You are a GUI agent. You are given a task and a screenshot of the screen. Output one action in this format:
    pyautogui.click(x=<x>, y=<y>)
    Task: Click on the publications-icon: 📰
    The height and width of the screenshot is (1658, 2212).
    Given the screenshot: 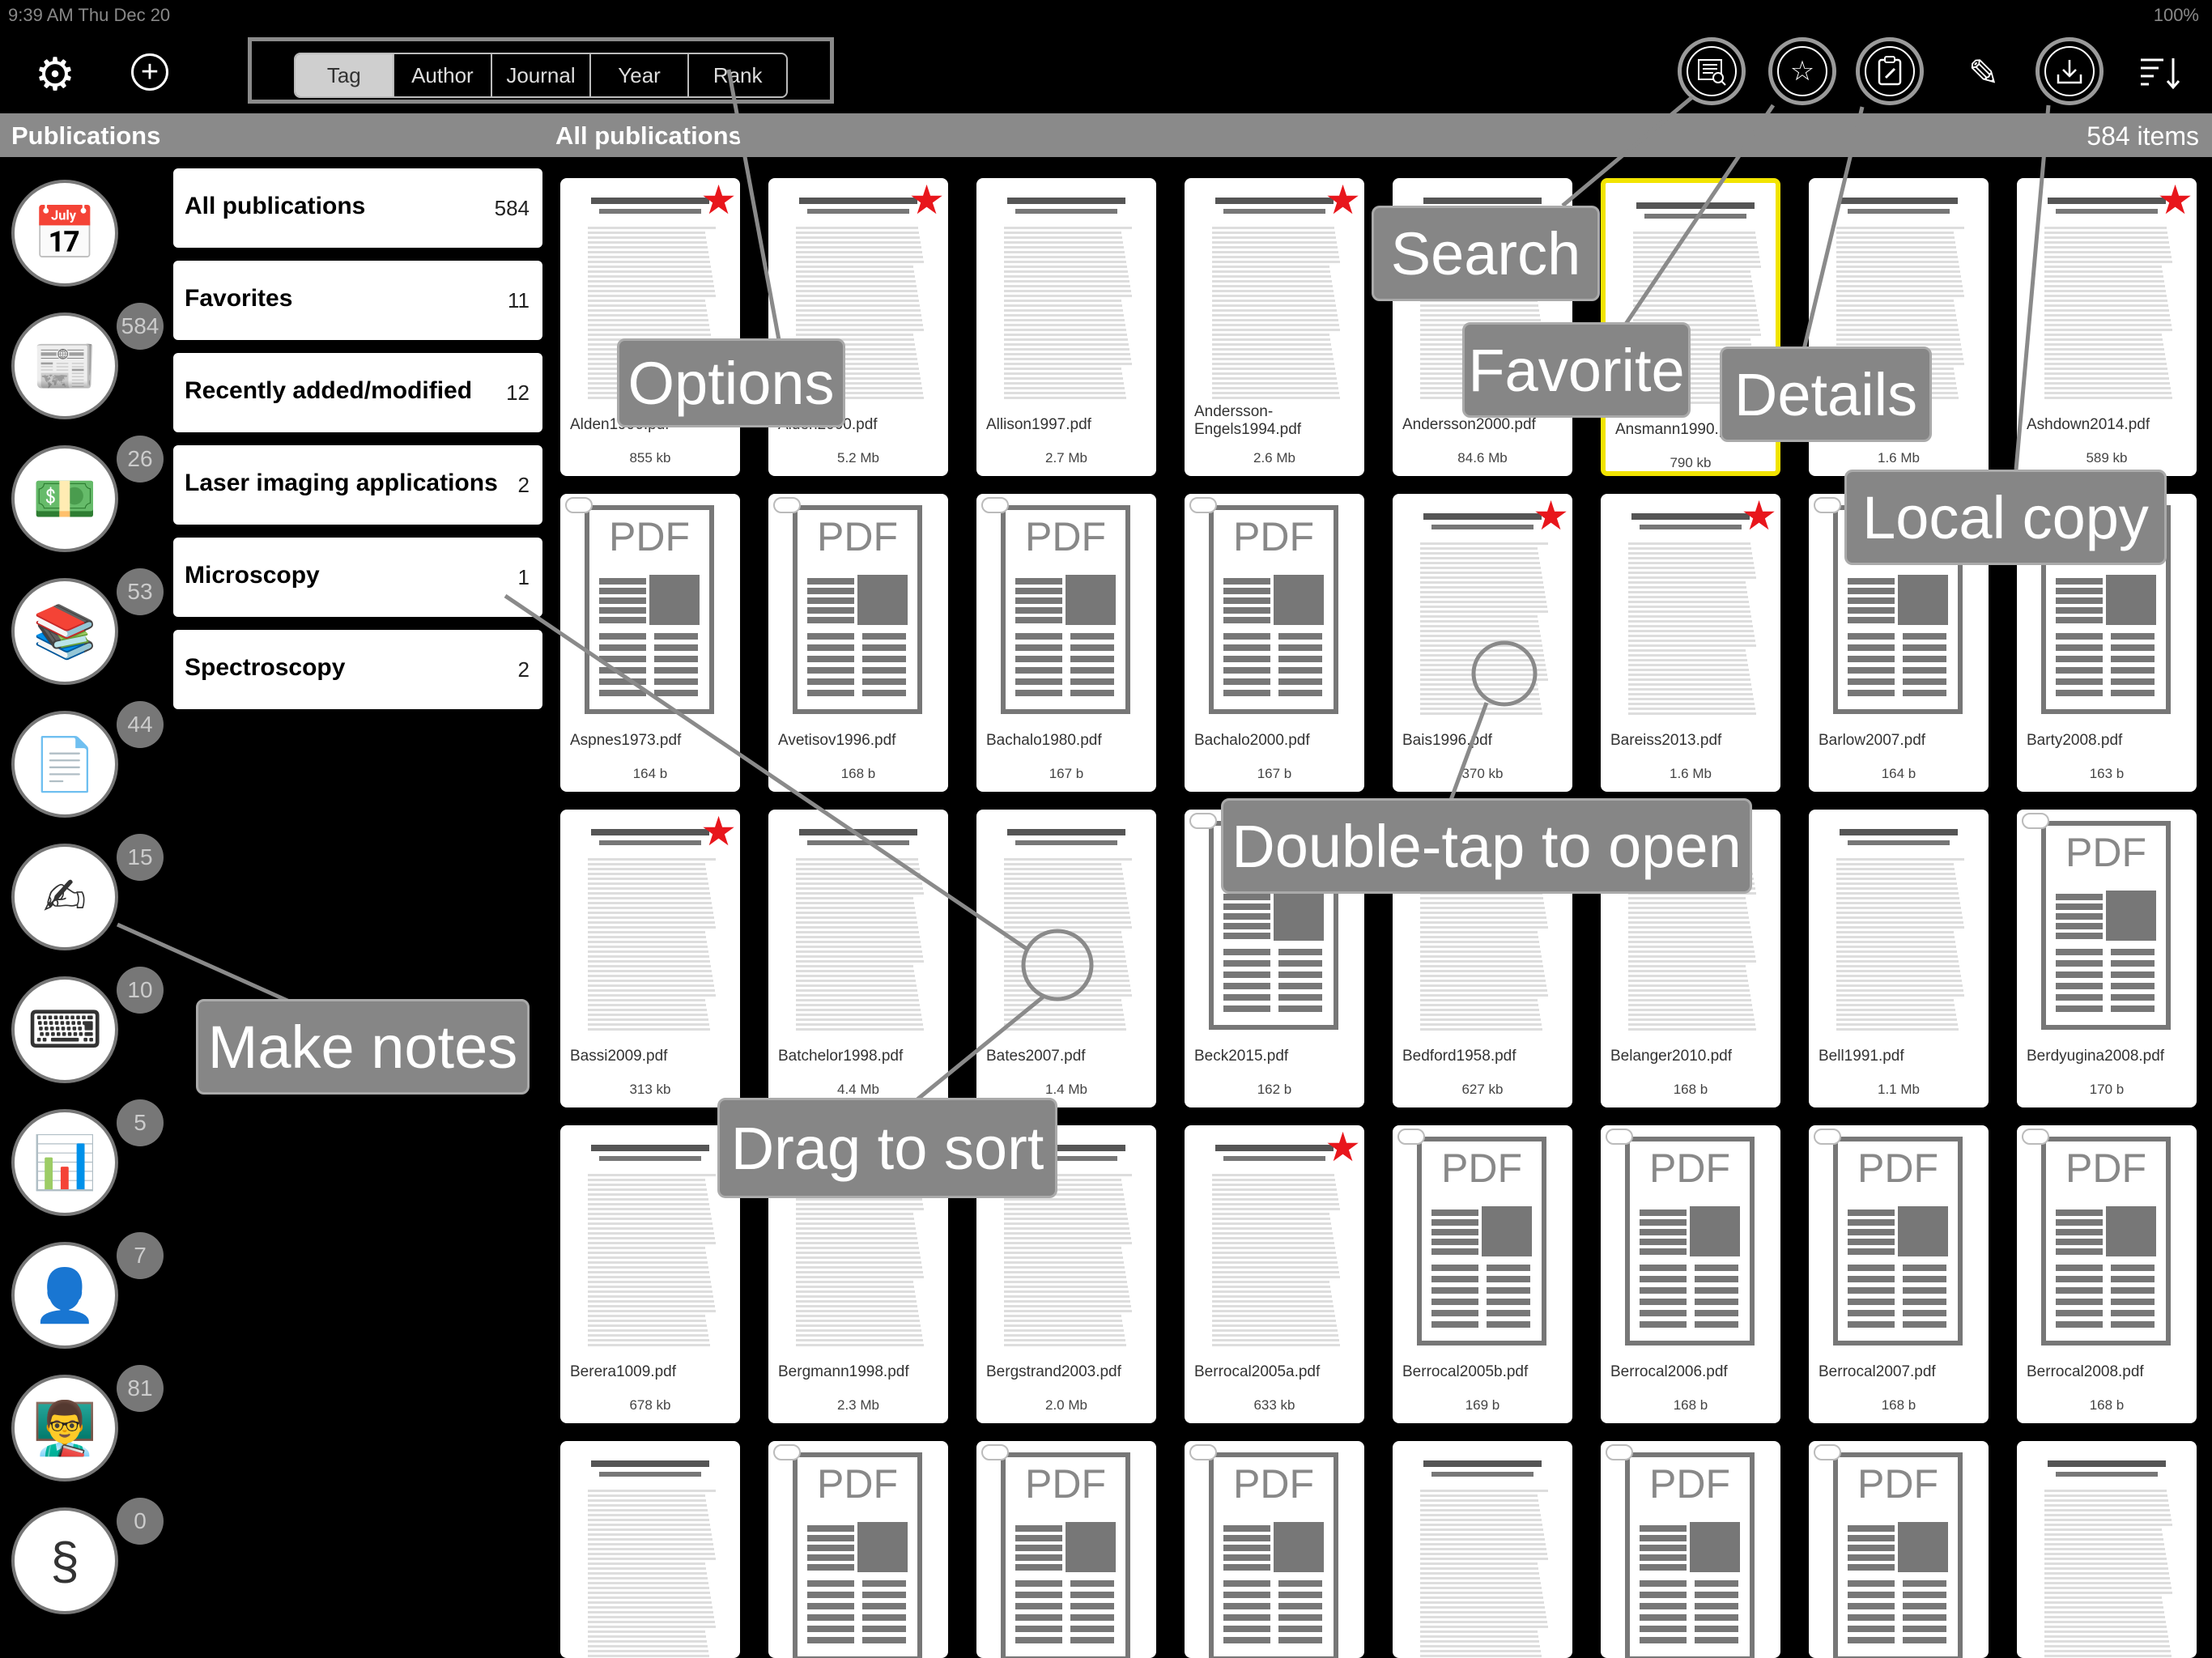 What is the action you would take?
    pyautogui.click(x=64, y=365)
    